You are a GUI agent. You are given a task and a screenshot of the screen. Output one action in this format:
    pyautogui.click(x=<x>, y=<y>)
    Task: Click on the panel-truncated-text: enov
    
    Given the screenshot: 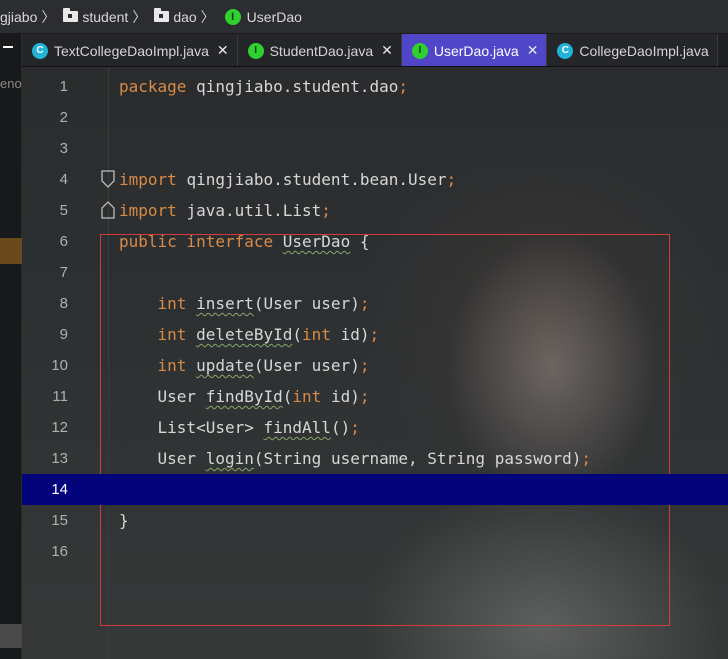 What is the action you would take?
    pyautogui.click(x=11, y=83)
    